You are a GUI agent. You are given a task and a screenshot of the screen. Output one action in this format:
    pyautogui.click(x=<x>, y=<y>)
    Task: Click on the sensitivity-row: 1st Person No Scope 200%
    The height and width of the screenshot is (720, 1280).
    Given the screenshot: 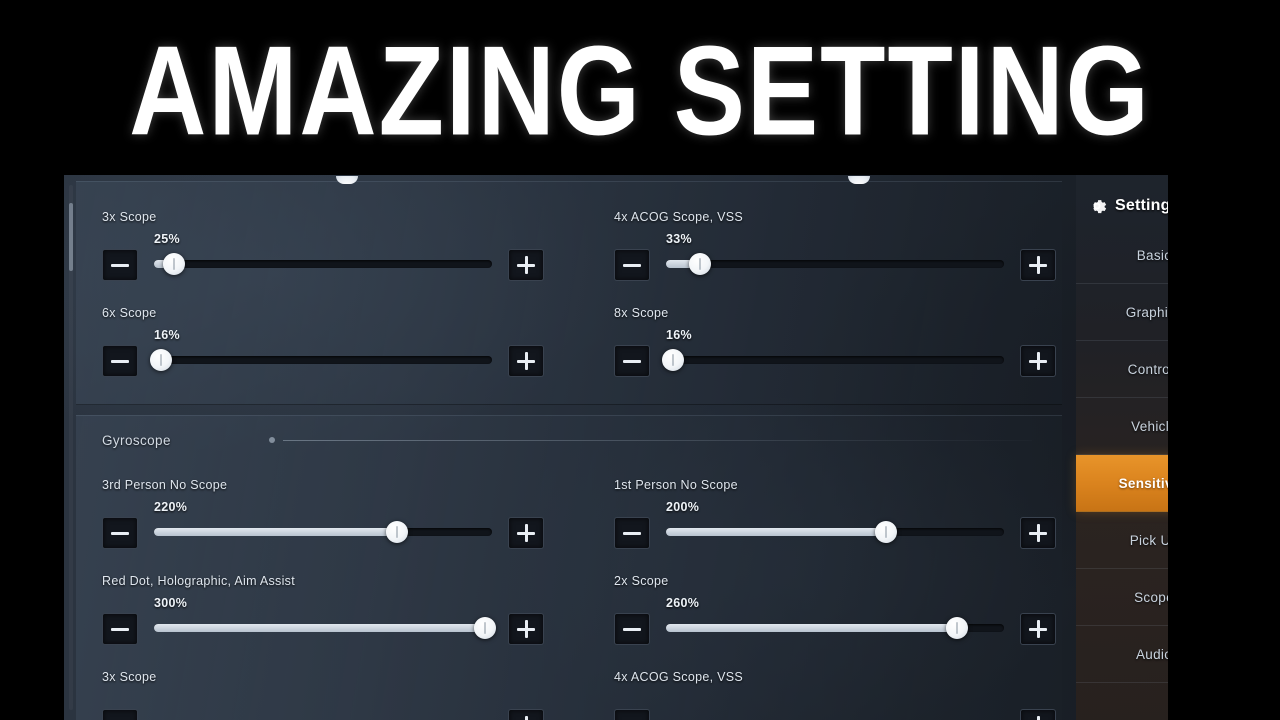 What is the action you would take?
    pyautogui.click(x=835, y=517)
    